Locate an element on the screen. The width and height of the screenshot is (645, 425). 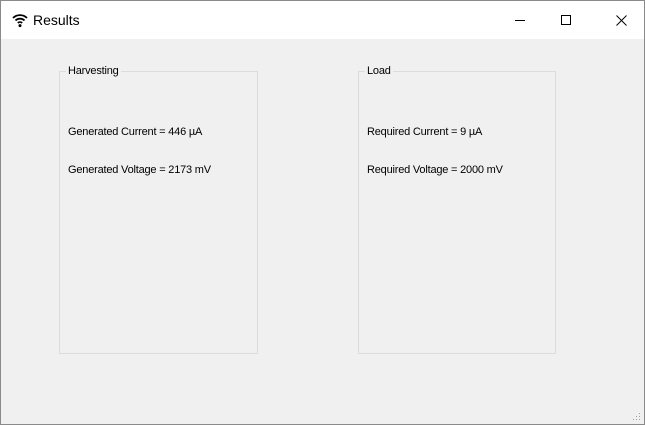
window-title: Results is located at coordinates (56, 20).